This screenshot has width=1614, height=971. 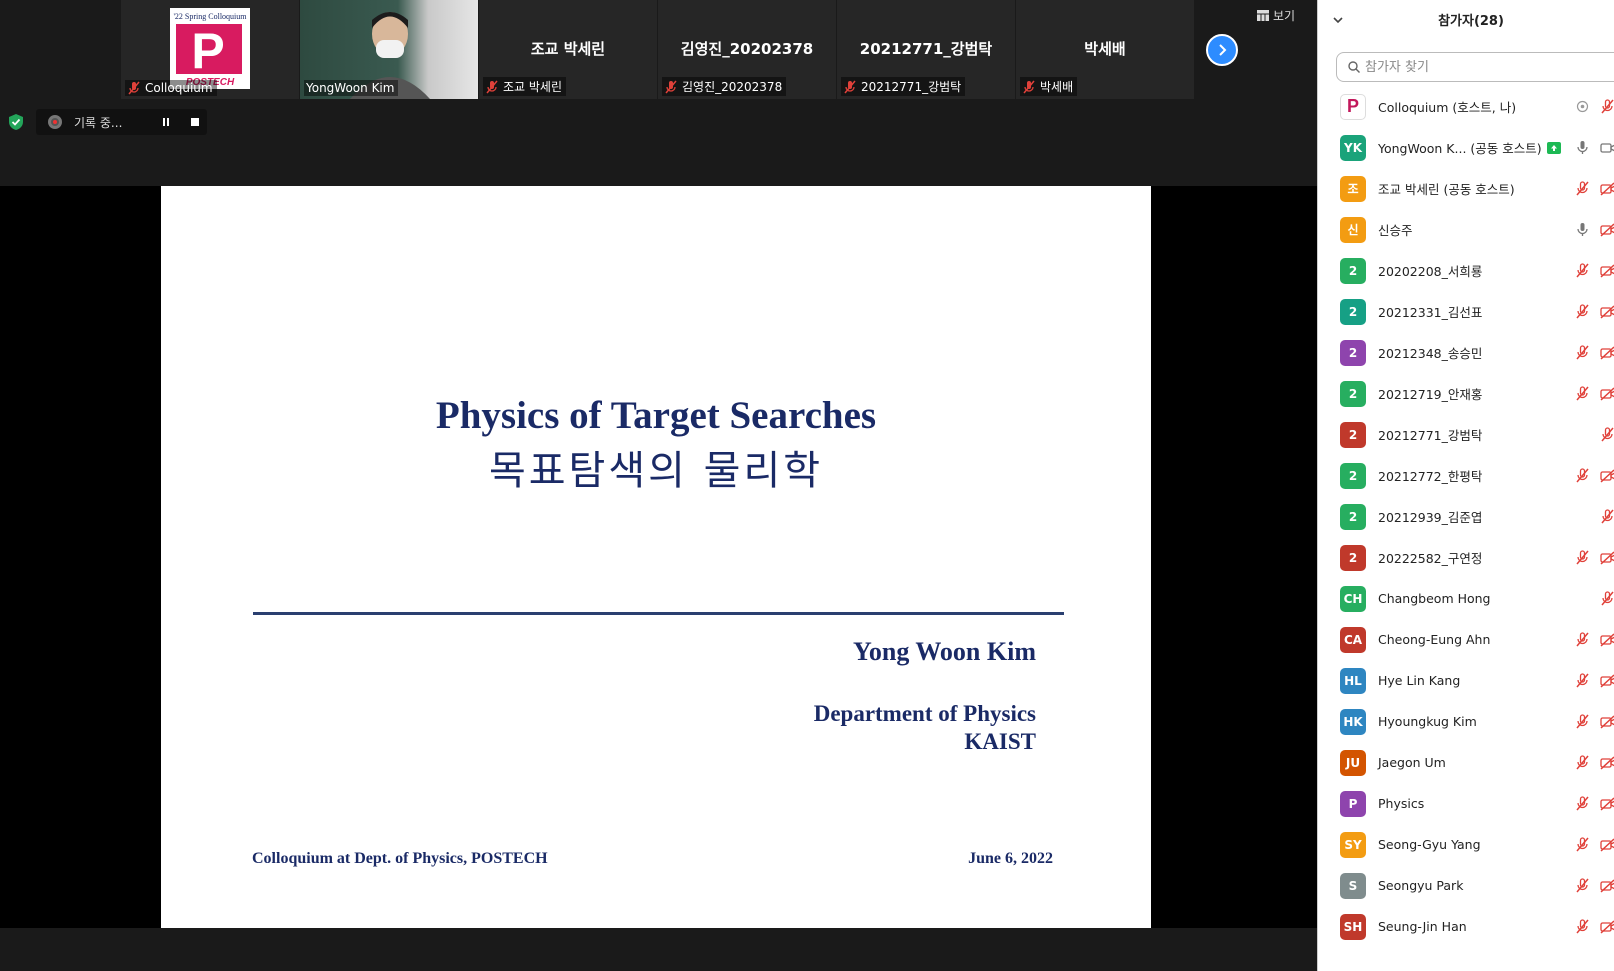 I want to click on participant-row: 2 20212771_강범탁, so click(x=1466, y=434).